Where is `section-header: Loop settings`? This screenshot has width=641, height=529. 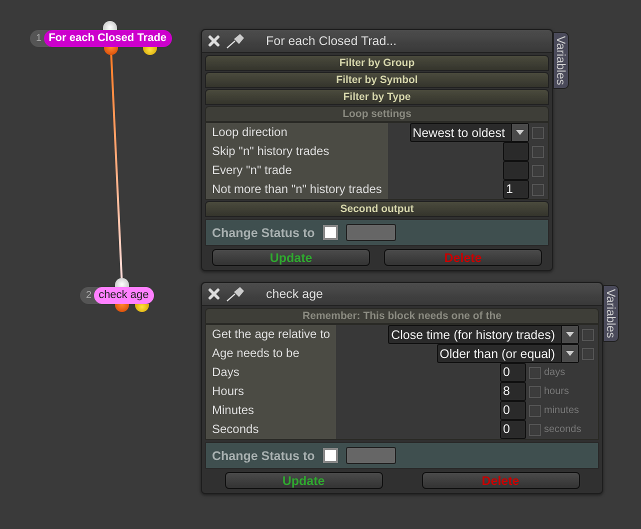 section-header: Loop settings is located at coordinates (377, 114).